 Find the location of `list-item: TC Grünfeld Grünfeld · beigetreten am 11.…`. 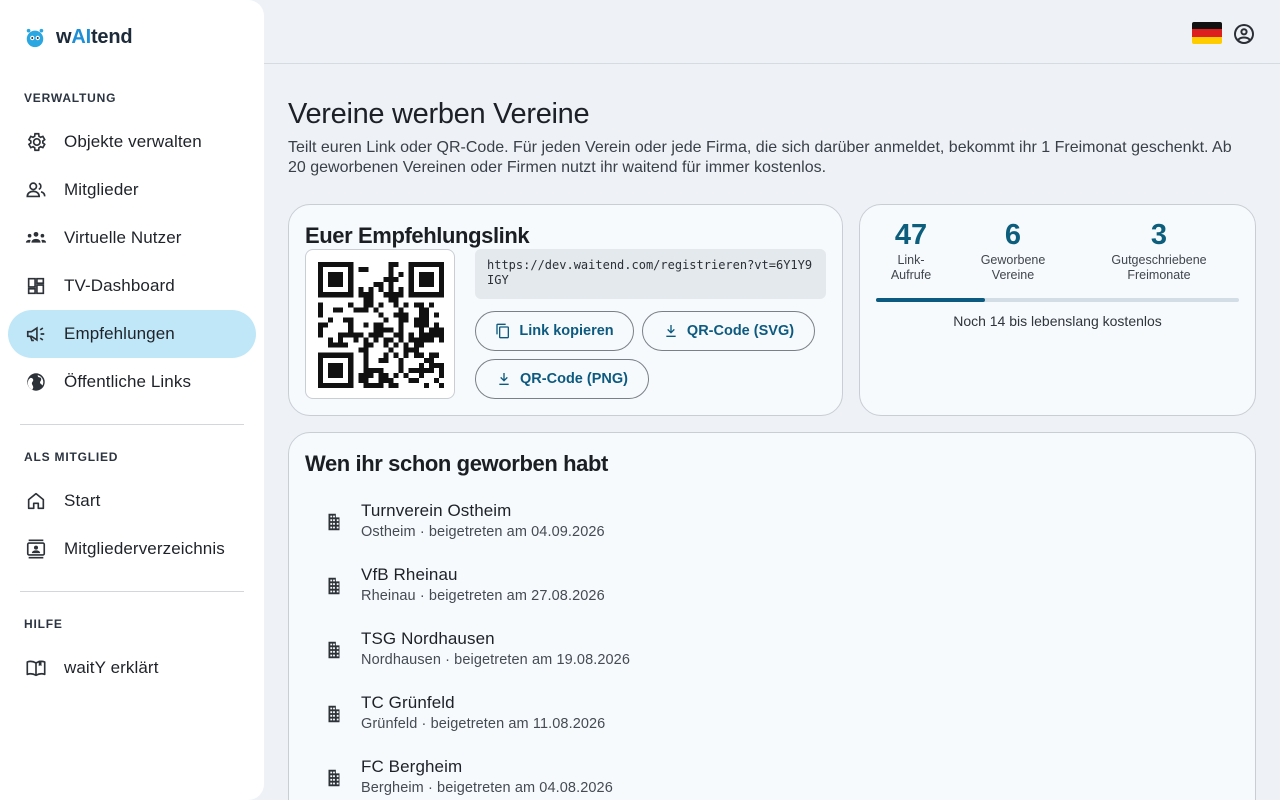

list-item: TC Grünfeld Grünfeld · beigetreten am 11.… is located at coordinates (759, 721).